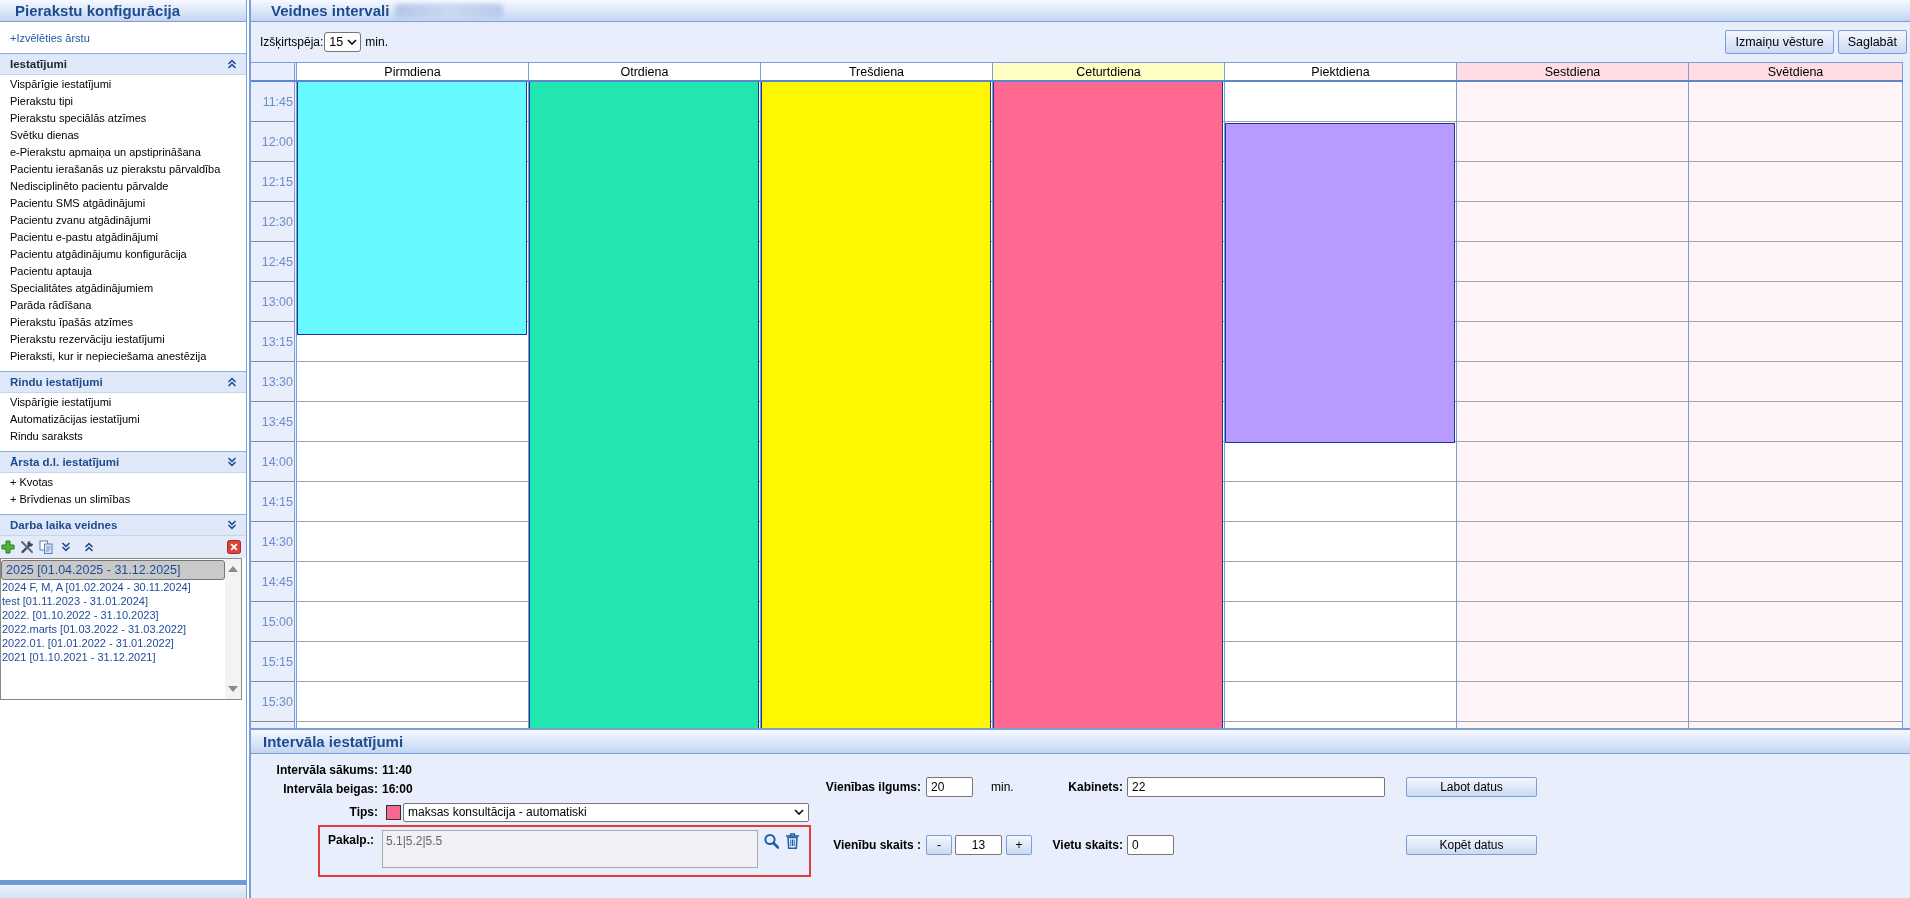 The width and height of the screenshot is (1910, 898). I want to click on services-field: 5.1|5.2|5.5, so click(570, 849).